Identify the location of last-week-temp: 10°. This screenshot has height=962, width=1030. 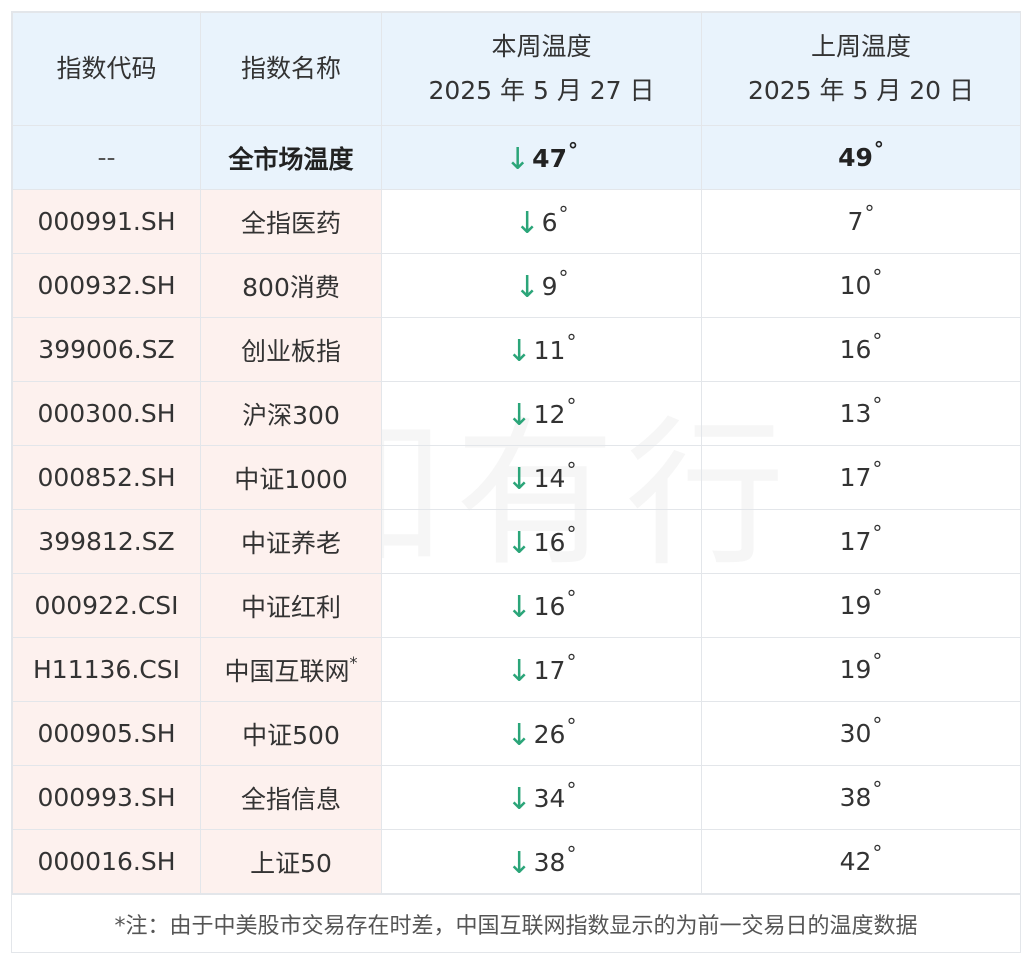
(861, 285).